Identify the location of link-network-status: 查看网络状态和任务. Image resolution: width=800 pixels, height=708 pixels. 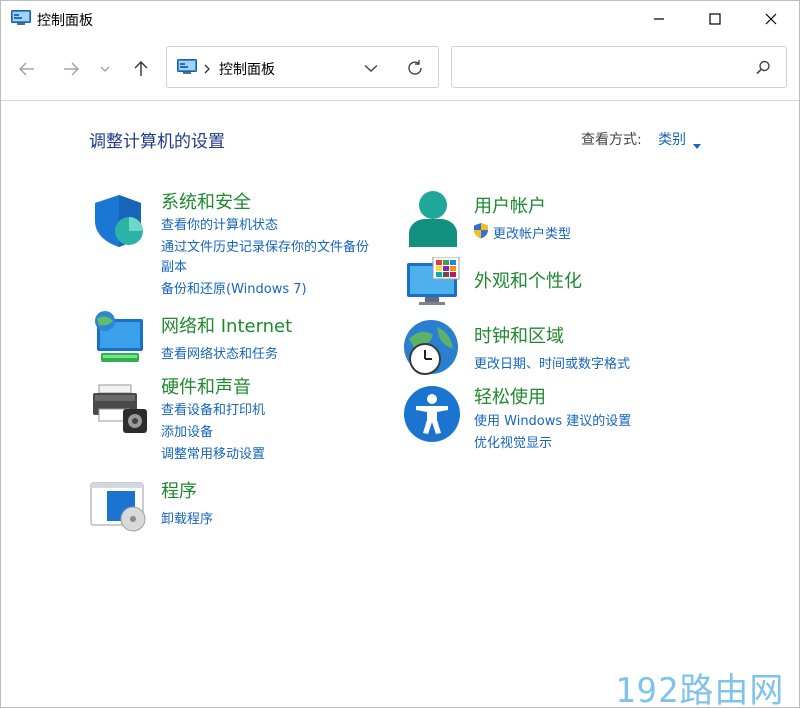
(219, 352).